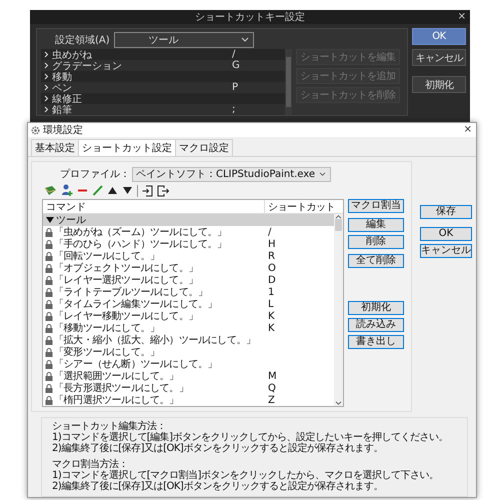 Image resolution: width=500 pixels, height=500 pixels. Describe the element at coordinates (188, 400) in the screenshot. I see `command-row: 「楕円選択ツールにして。」 Z` at that location.